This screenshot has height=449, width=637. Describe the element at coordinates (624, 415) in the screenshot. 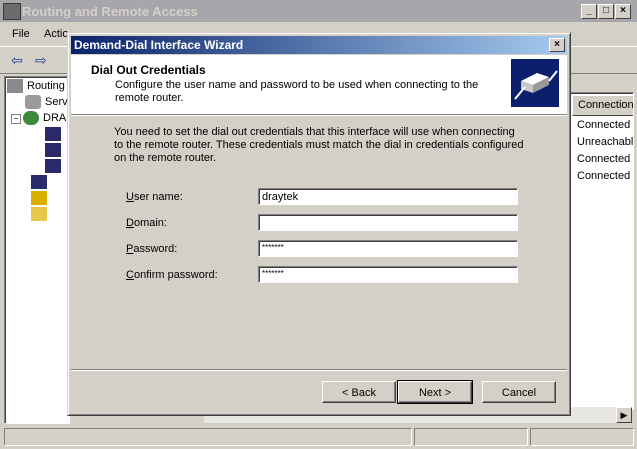

I see `scroll-right-icon: ▶` at that location.